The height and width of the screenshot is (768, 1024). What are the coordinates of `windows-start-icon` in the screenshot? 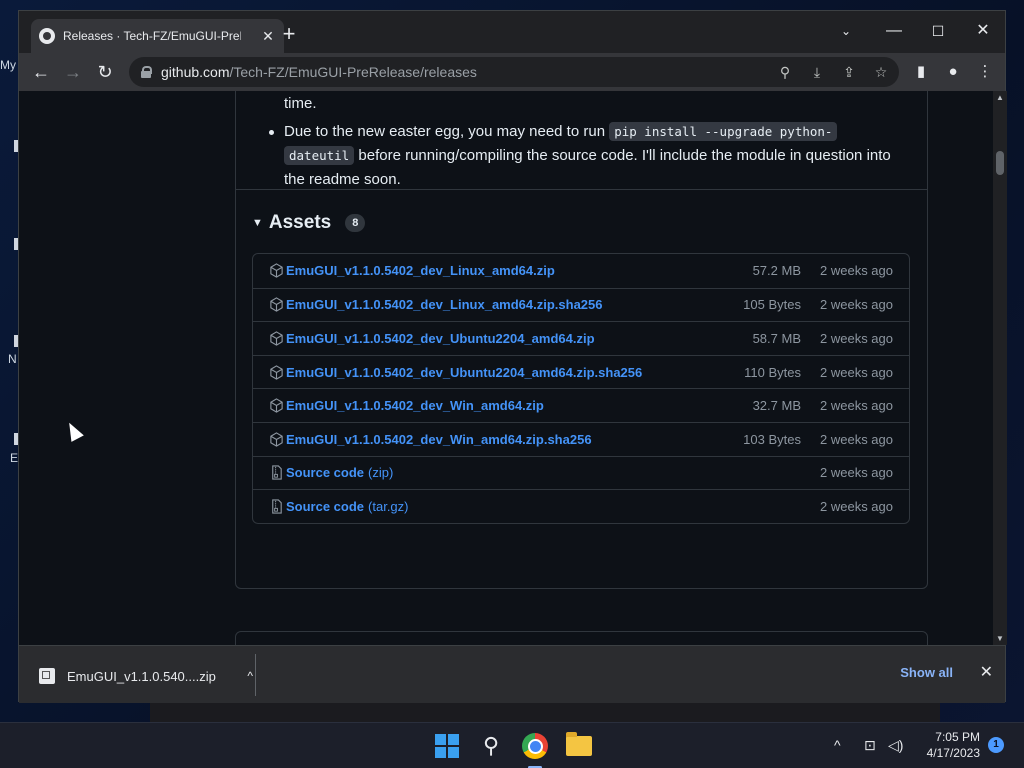 It's located at (447, 746).